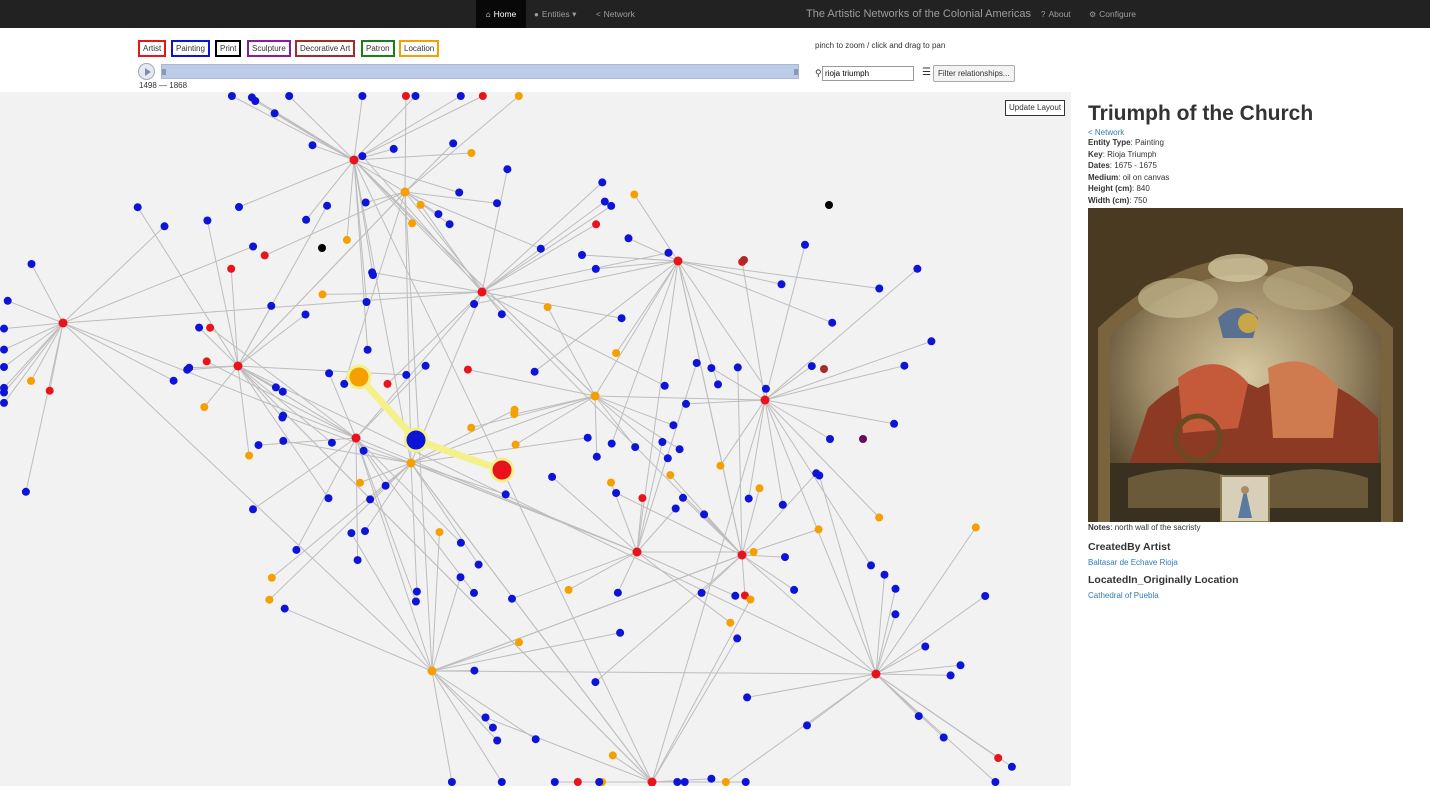 The height and width of the screenshot is (791, 1430). What do you see at coordinates (146, 71) in the screenshot?
I see `play-button` at bounding box center [146, 71].